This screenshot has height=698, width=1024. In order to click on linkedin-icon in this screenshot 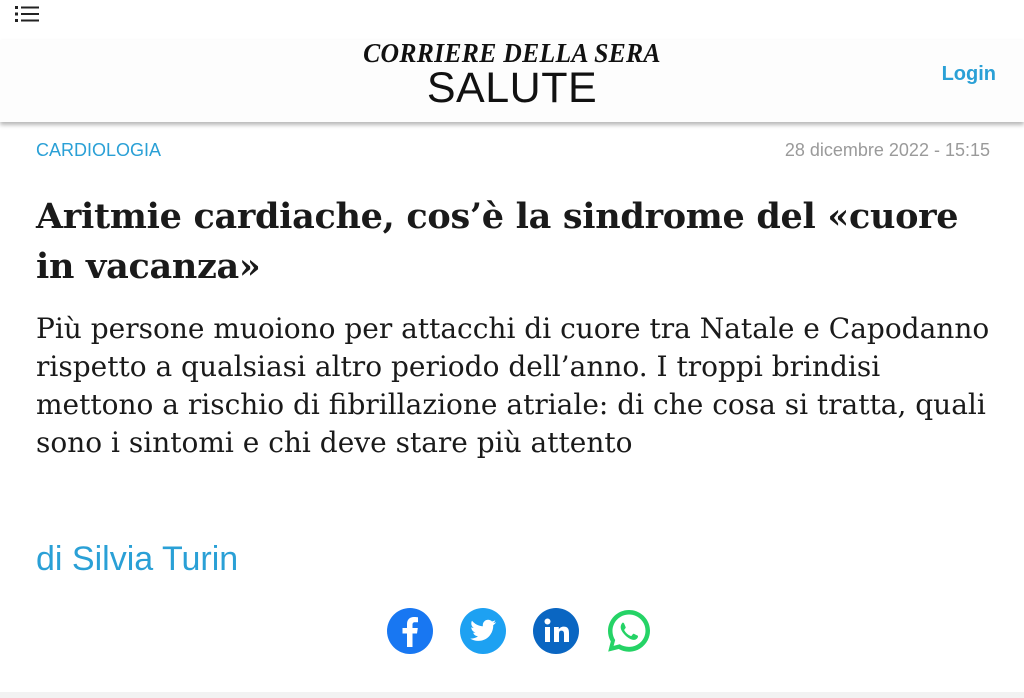, I will do `click(556, 631)`.